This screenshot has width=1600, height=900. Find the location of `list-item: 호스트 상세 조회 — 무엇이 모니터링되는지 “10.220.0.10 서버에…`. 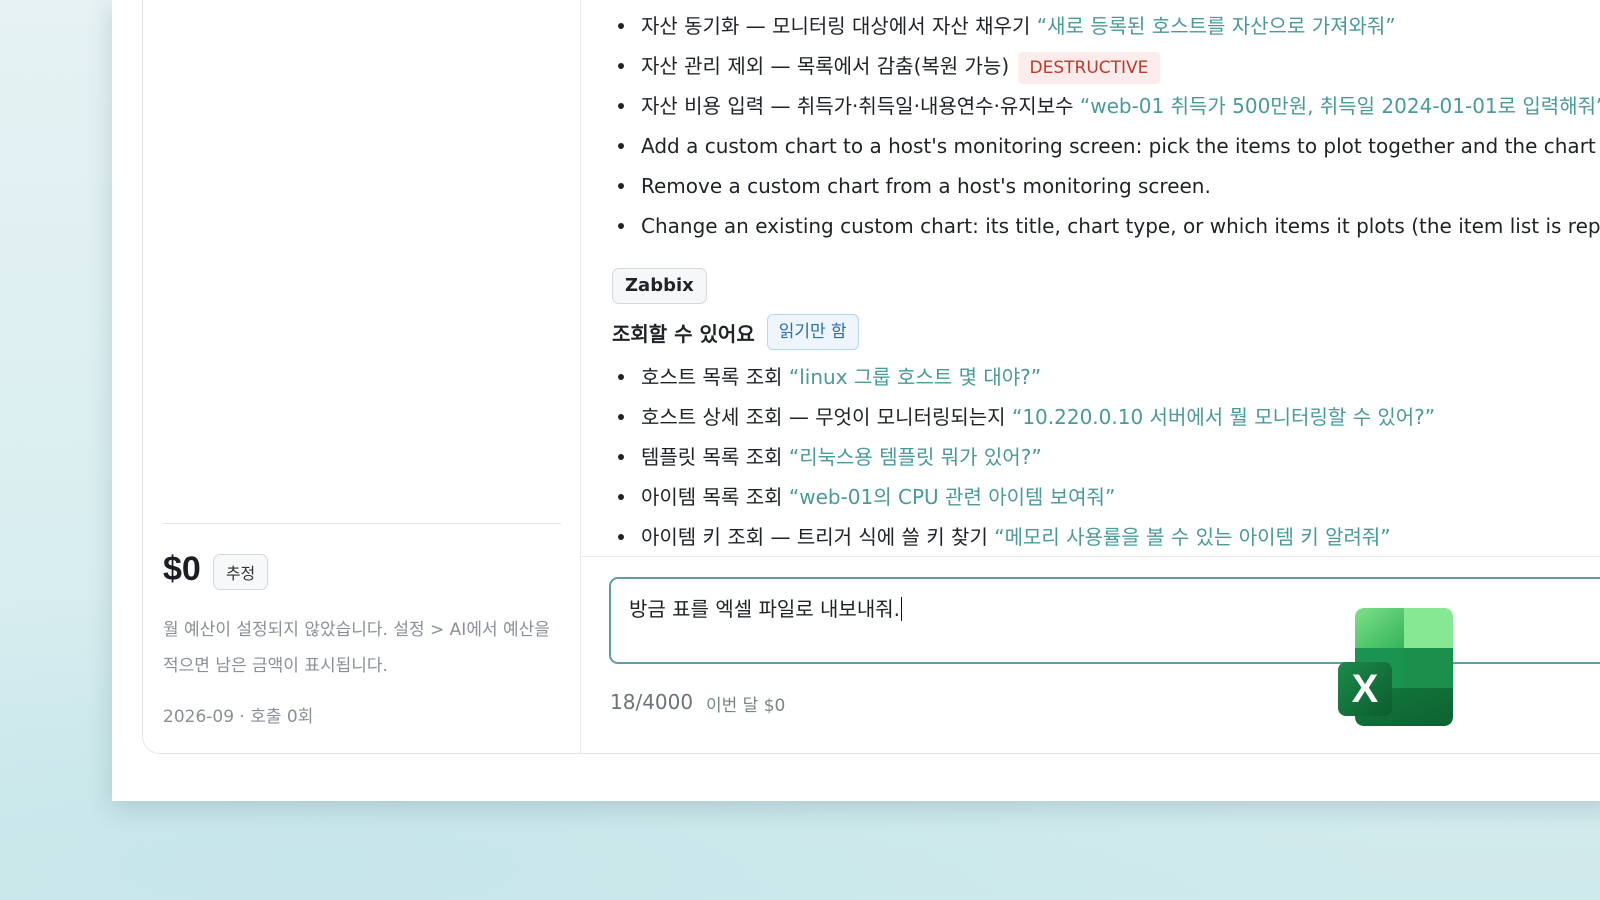

list-item: 호스트 상세 조회 — 무엇이 모니터링되는지 “10.220.0.10 서버에… is located at coordinates (1023, 417).